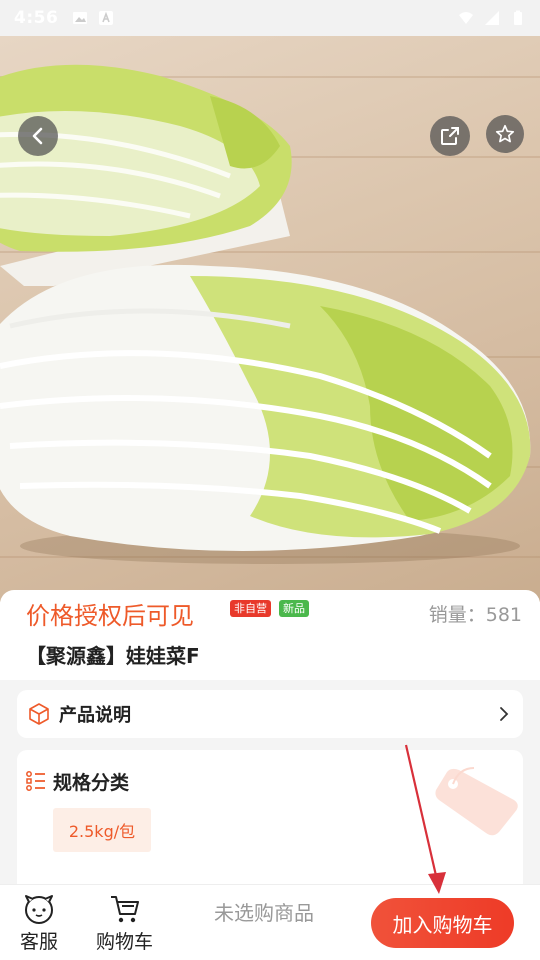  I want to click on customer-service-button: 客服, so click(39, 923).